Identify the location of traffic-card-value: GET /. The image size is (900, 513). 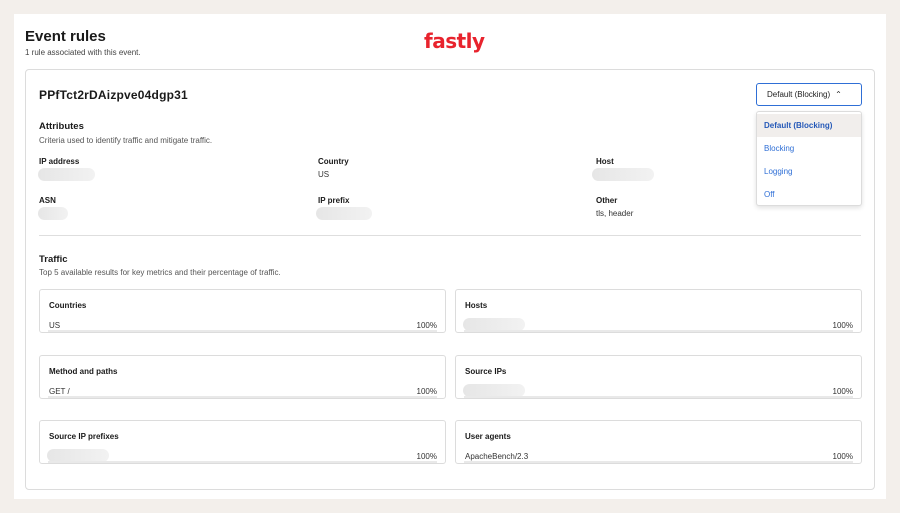
(59, 391).